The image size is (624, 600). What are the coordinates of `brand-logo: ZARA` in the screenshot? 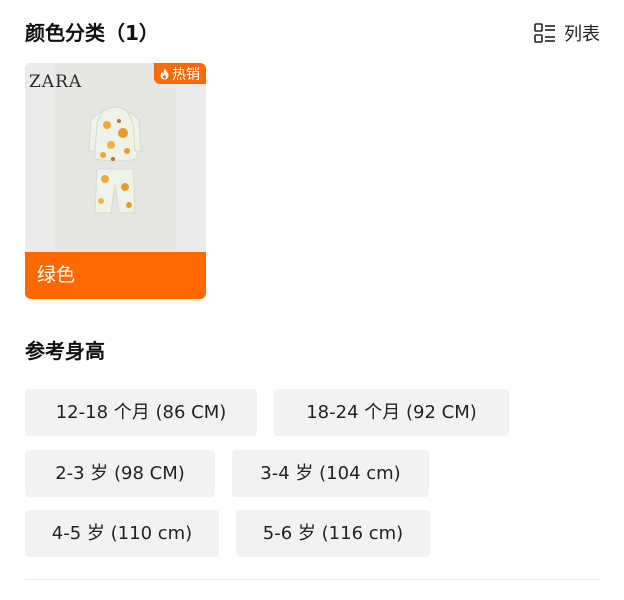 It's located at (56, 82).